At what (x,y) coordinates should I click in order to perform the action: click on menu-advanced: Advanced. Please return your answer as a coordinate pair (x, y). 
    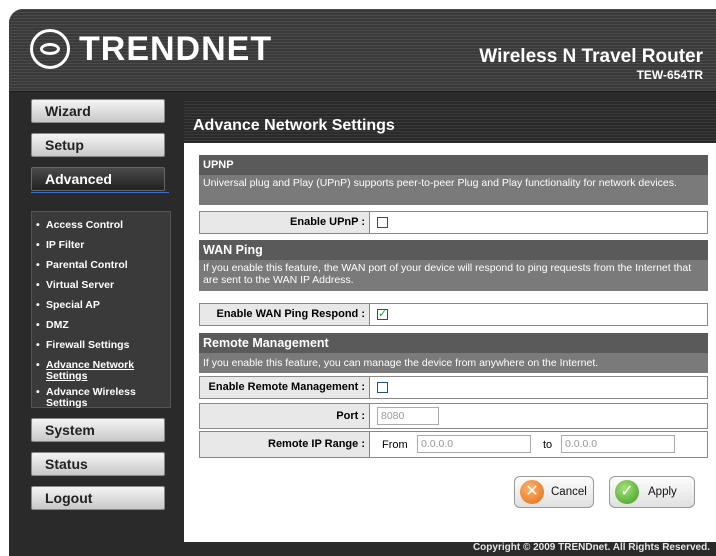
    Looking at the image, I should click on (98, 179).